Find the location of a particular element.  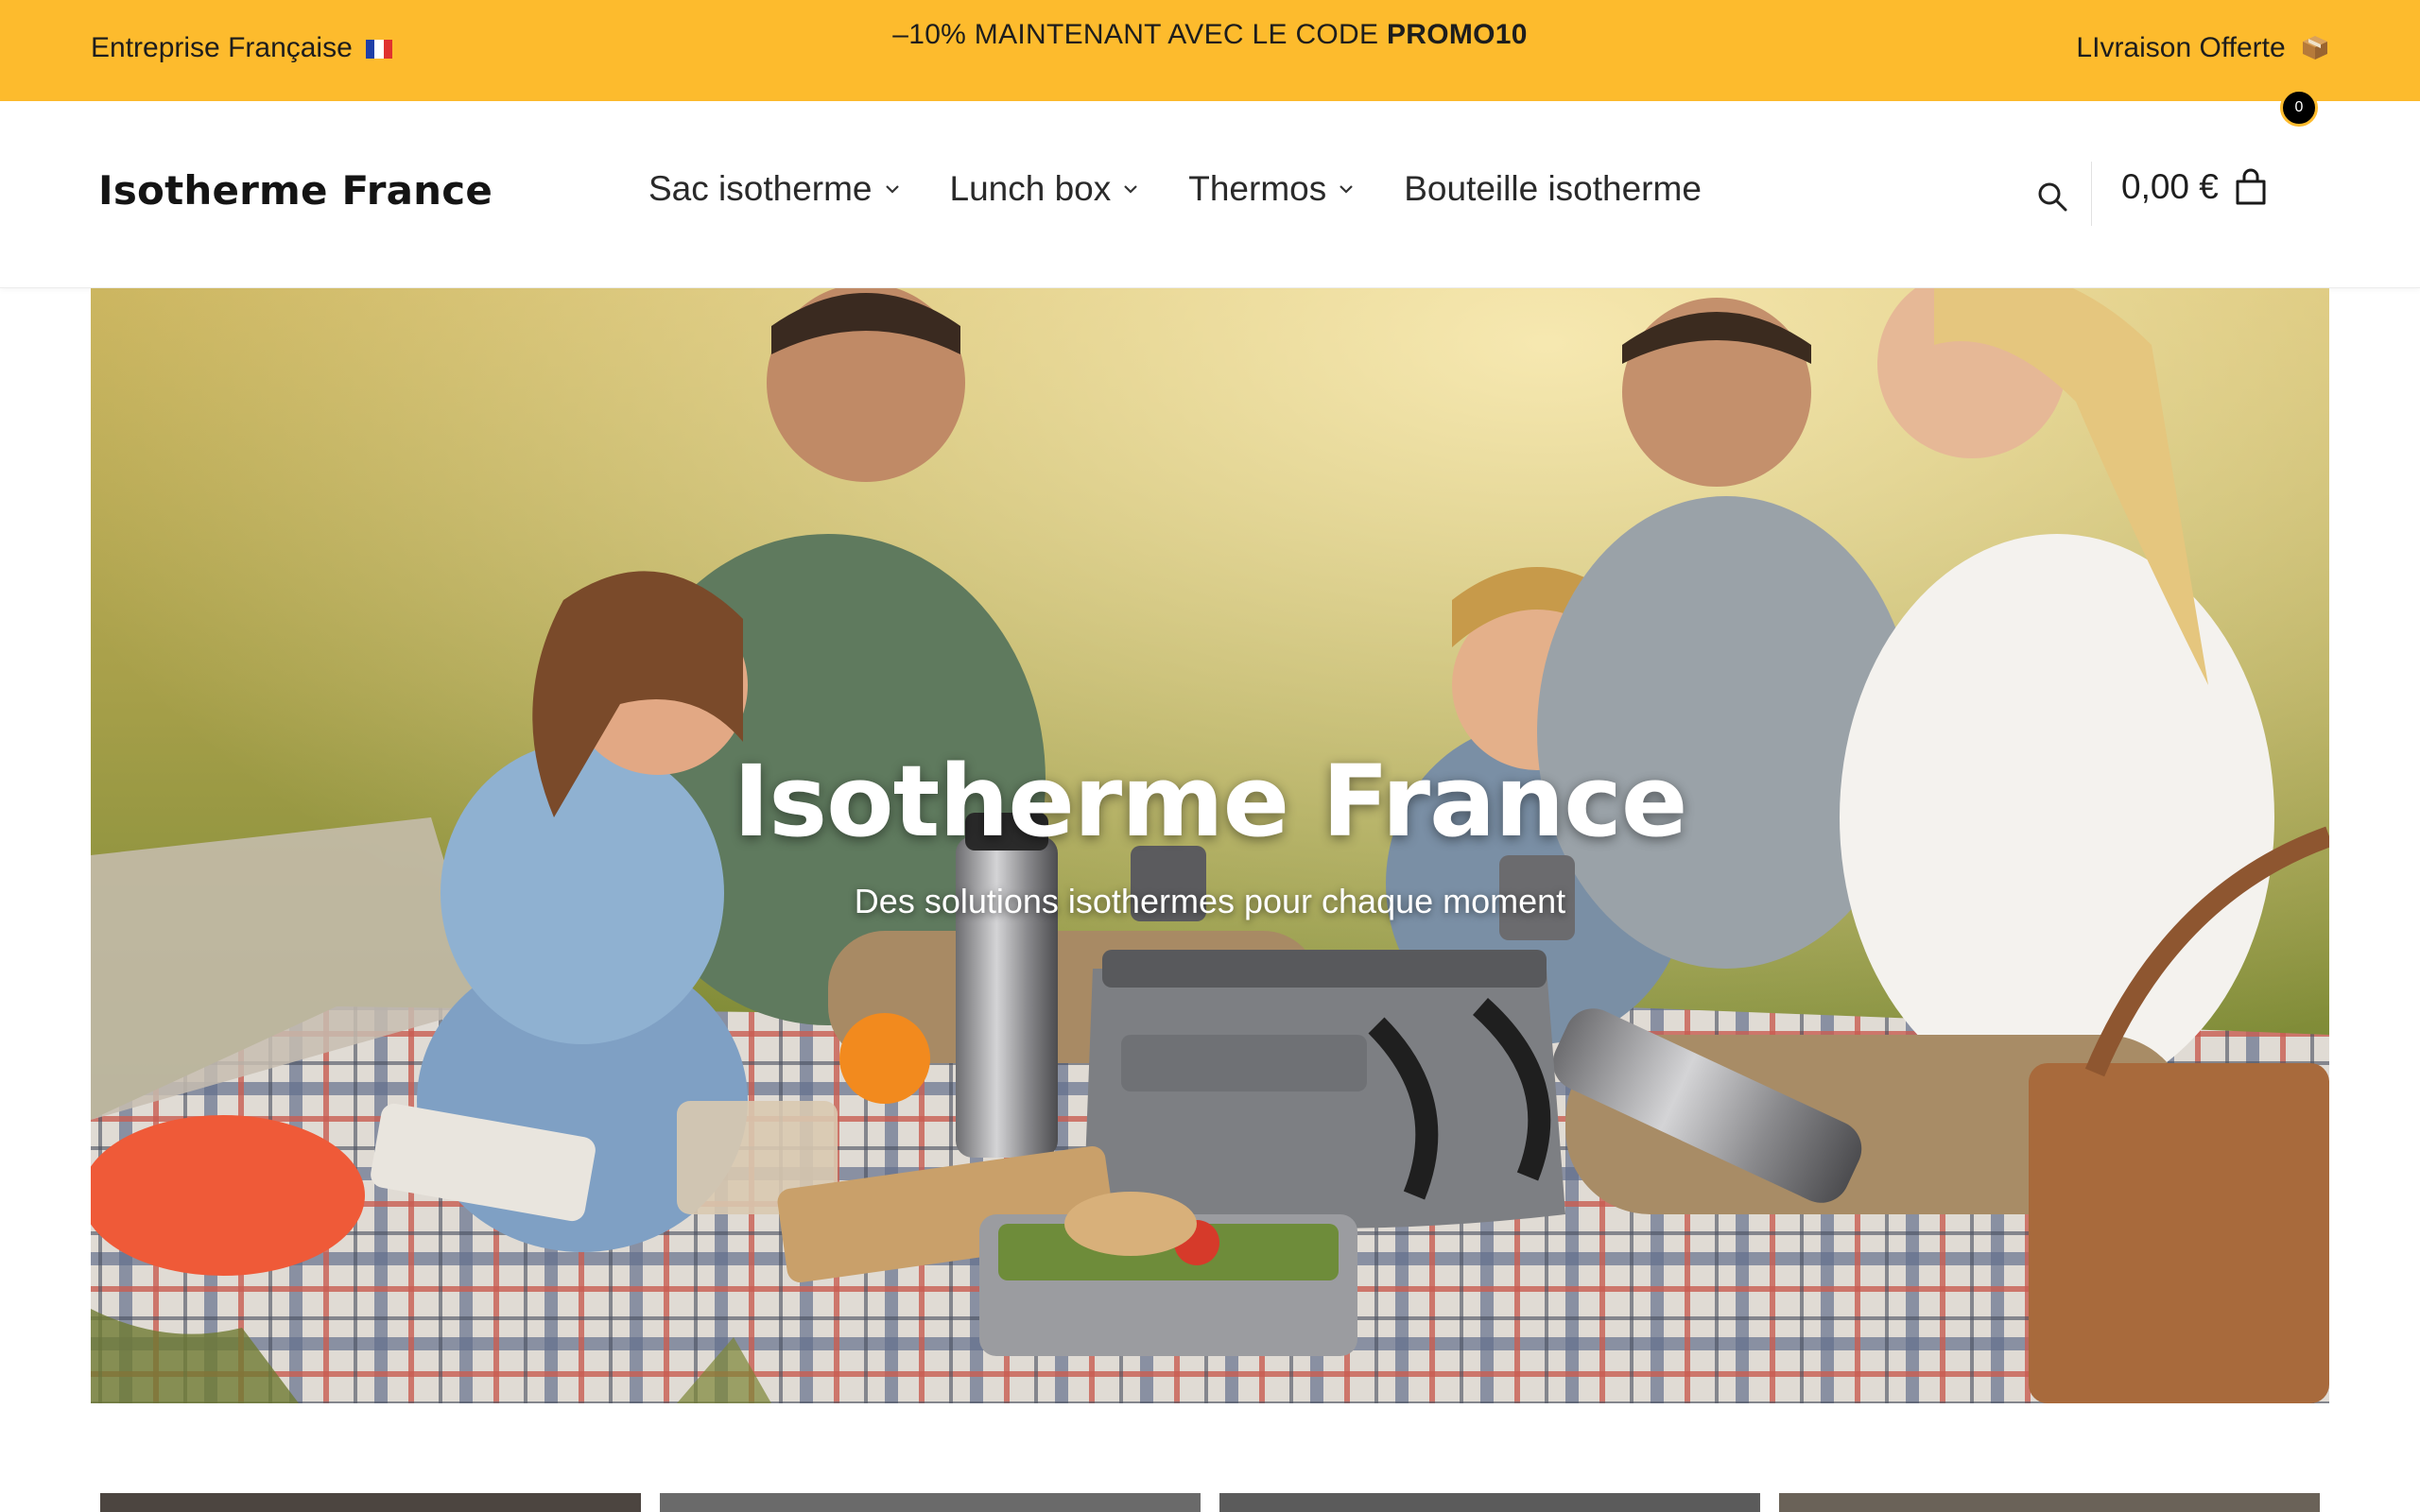

nav-label: Thermos is located at coordinates (1257, 188).